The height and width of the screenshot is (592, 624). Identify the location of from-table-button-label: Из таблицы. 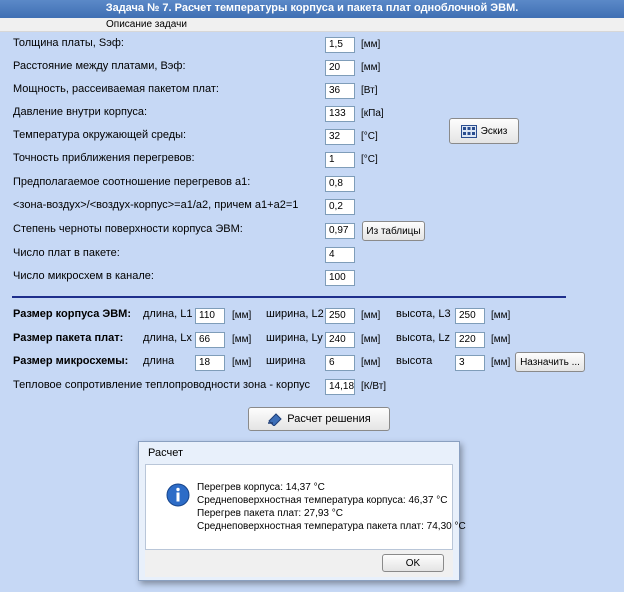
(393, 231).